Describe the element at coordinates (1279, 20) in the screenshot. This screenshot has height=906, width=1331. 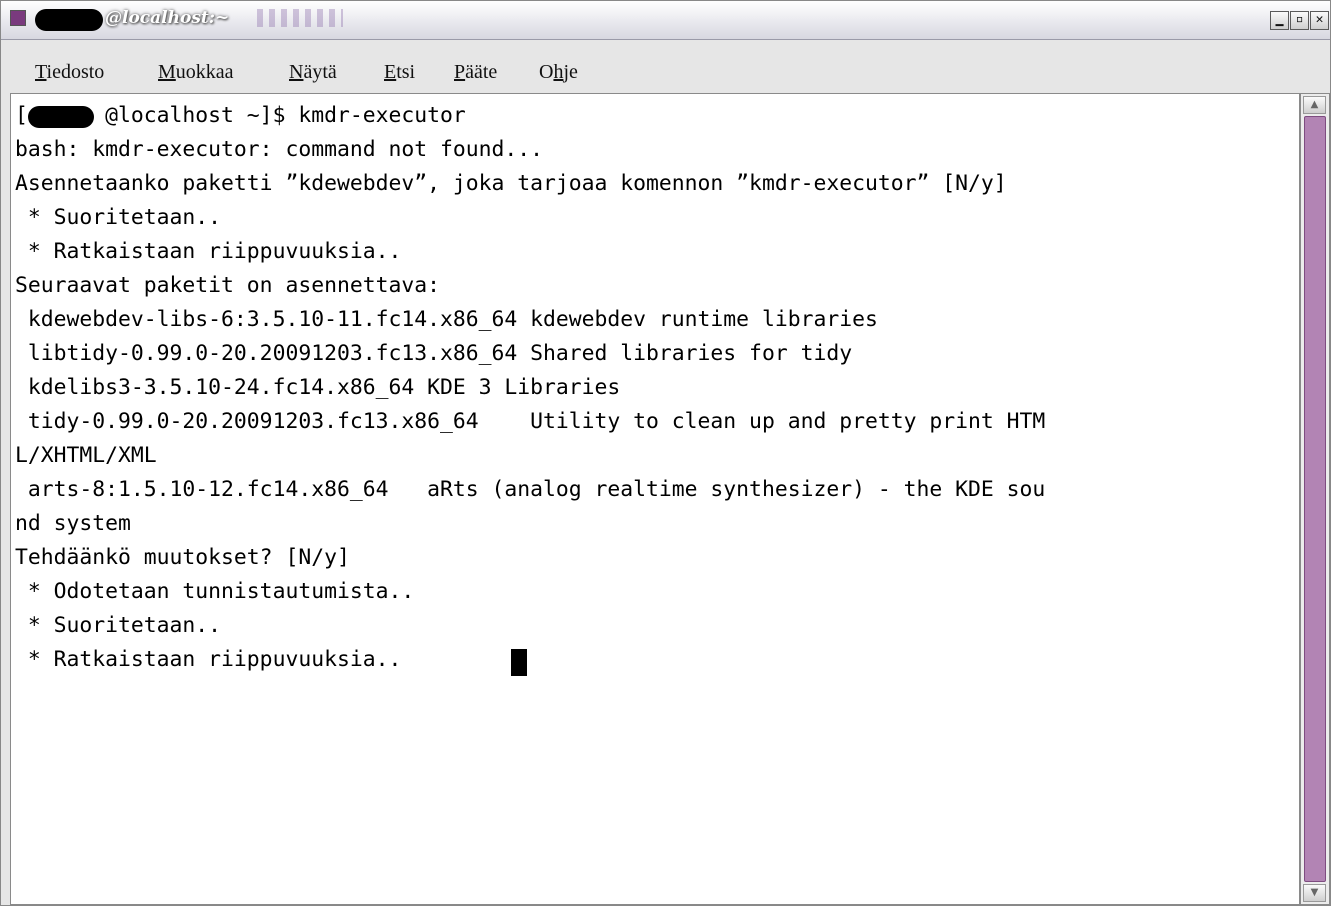
I see `minimize-button: ▁` at that location.